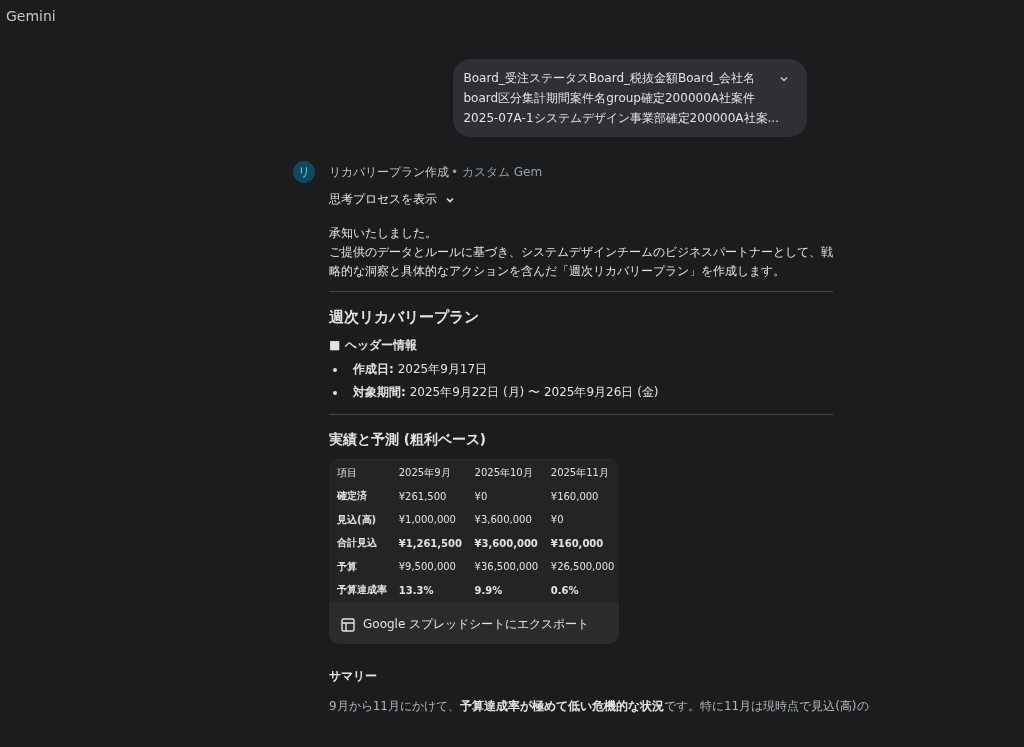 Image resolution: width=1024 pixels, height=747 pixels. What do you see at coordinates (599, 706) in the screenshot?
I see `summary-text: 9月から11月にかけて、予算達成率が極めて低い危機的な状況です。特に11月は現時点で見込(高)の` at bounding box center [599, 706].